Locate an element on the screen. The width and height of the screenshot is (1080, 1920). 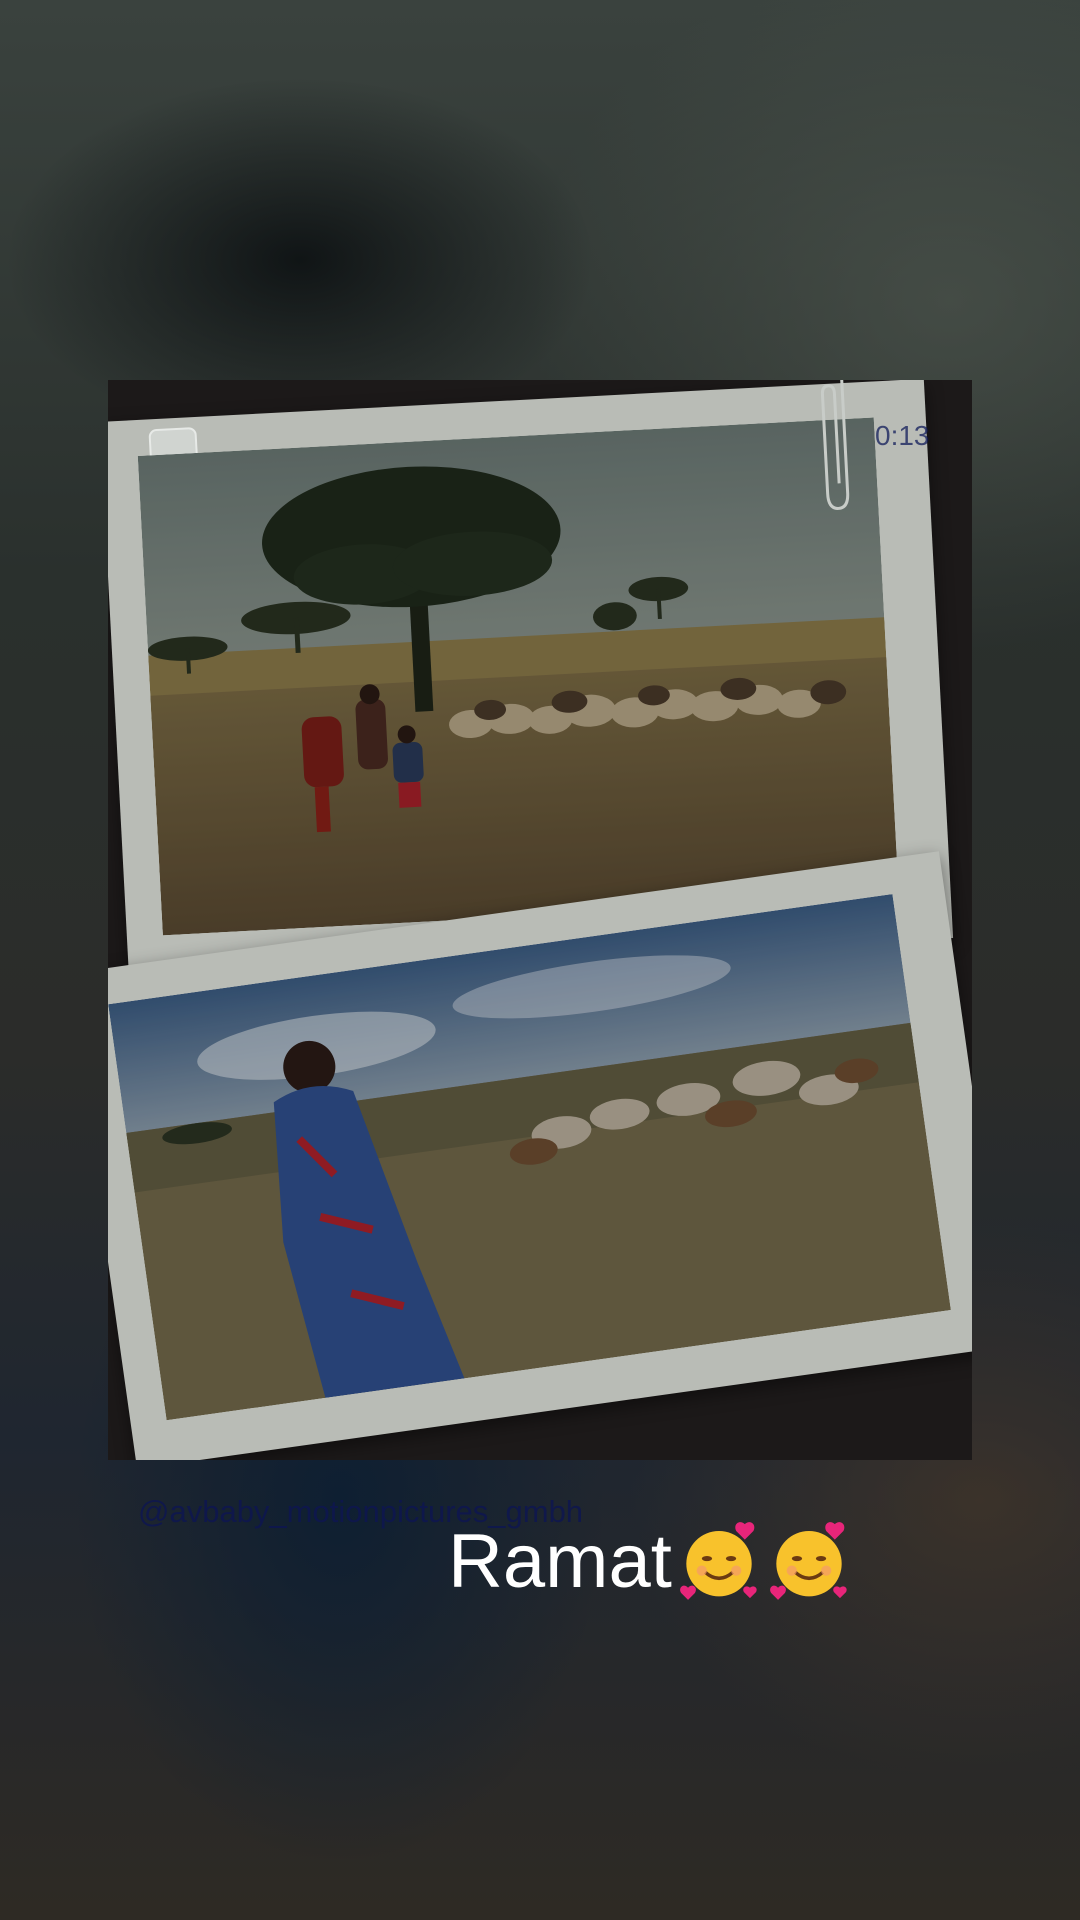
paperclip-icon is located at coordinates (835, 445).